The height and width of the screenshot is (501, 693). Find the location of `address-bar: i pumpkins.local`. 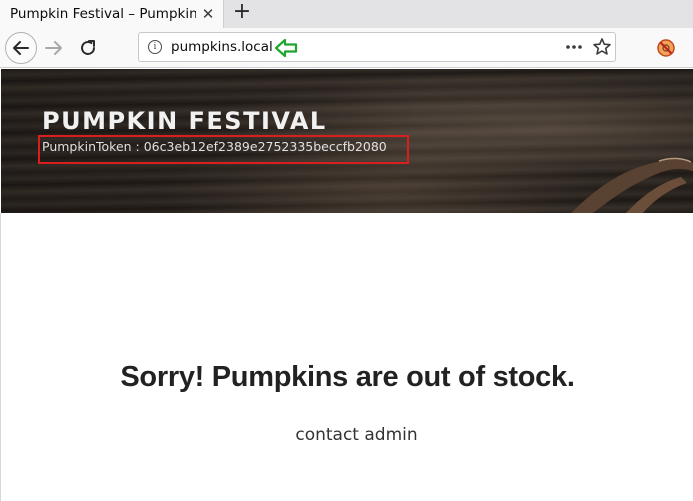

address-bar: i pumpkins.local is located at coordinates (377, 47).